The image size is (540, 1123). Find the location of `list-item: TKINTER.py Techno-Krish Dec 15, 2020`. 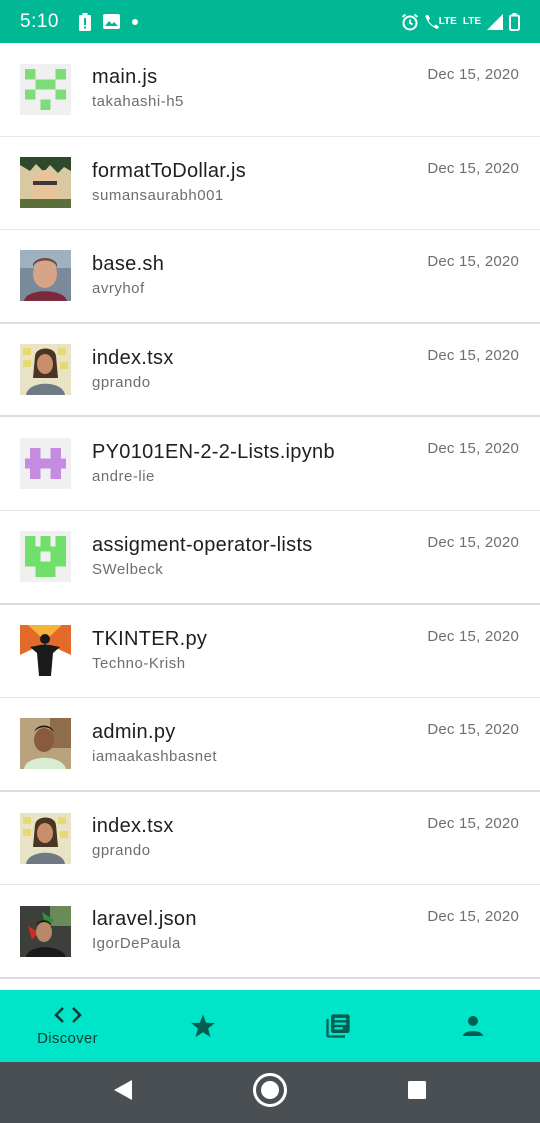

list-item: TKINTER.py Techno-Krish Dec 15, 2020 is located at coordinates (270, 652).